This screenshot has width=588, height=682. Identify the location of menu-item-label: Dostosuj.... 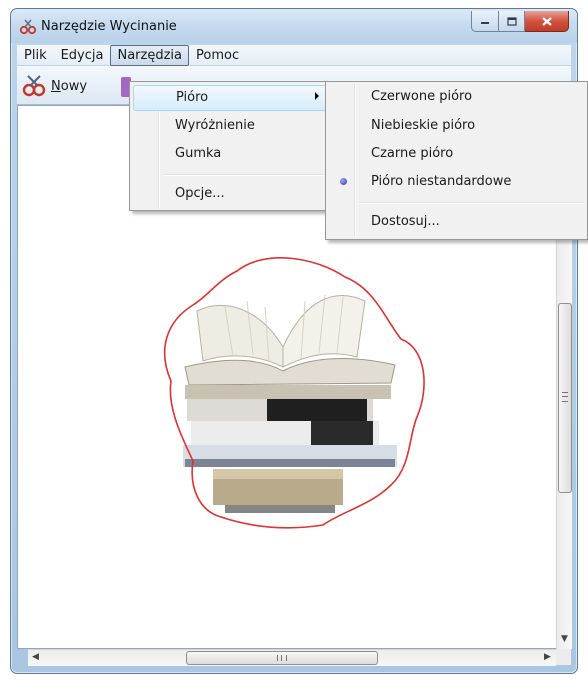
(405, 221).